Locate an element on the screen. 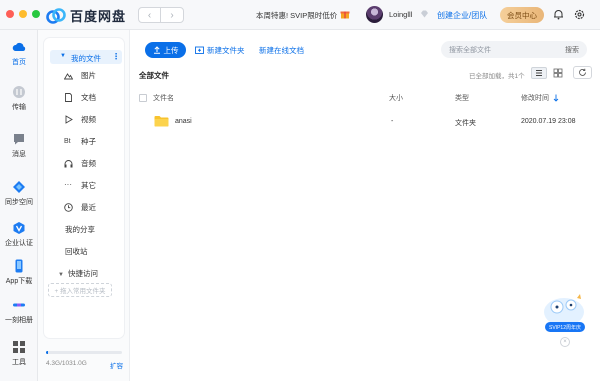  close-window-button is located at coordinates (10, 14).